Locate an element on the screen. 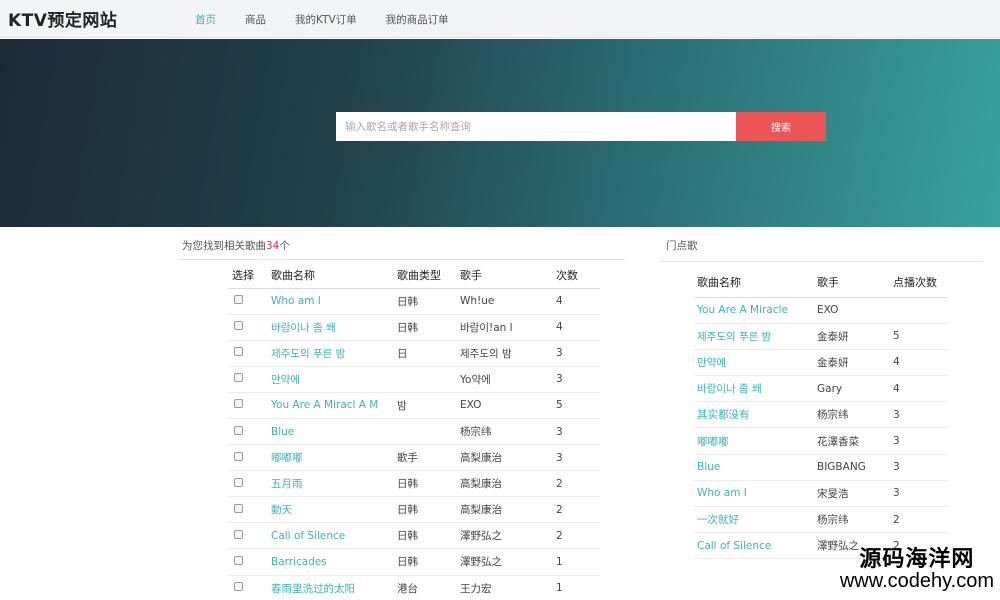 The width and height of the screenshot is (1000, 600). hot-song-name-link: 一次就好 is located at coordinates (754, 520).